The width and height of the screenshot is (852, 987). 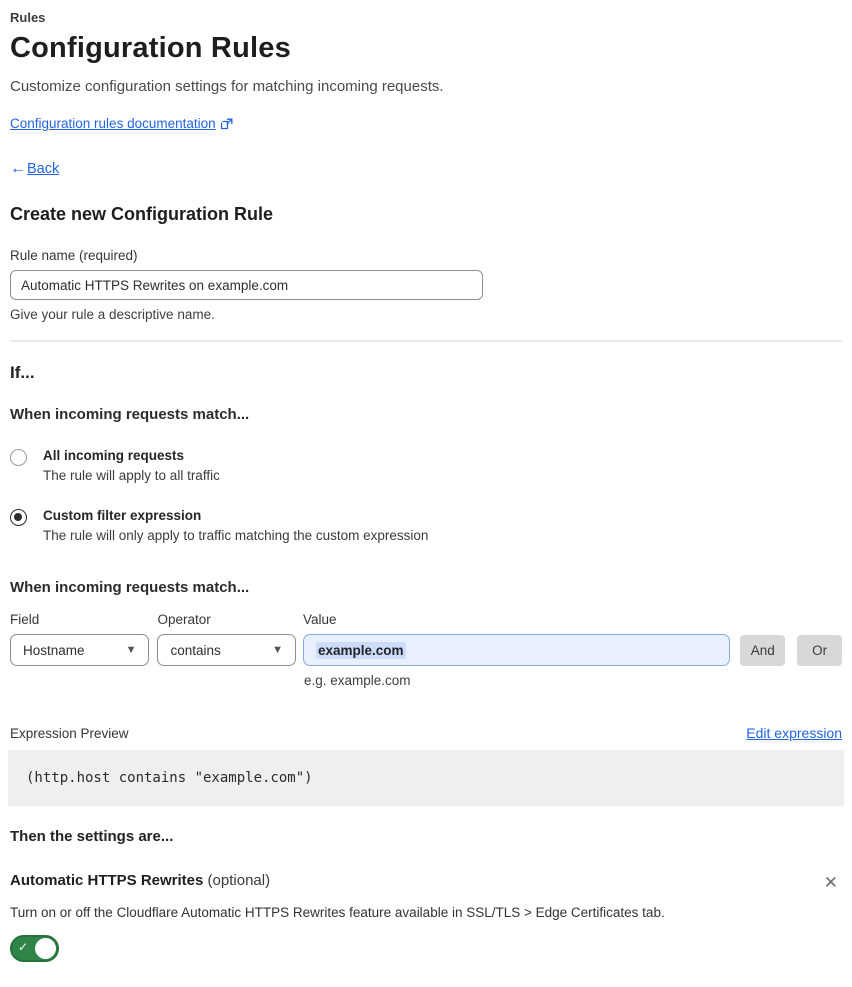 What do you see at coordinates (169, 778) in the screenshot?
I see `expression-code: (http.host contains "example.com")` at bounding box center [169, 778].